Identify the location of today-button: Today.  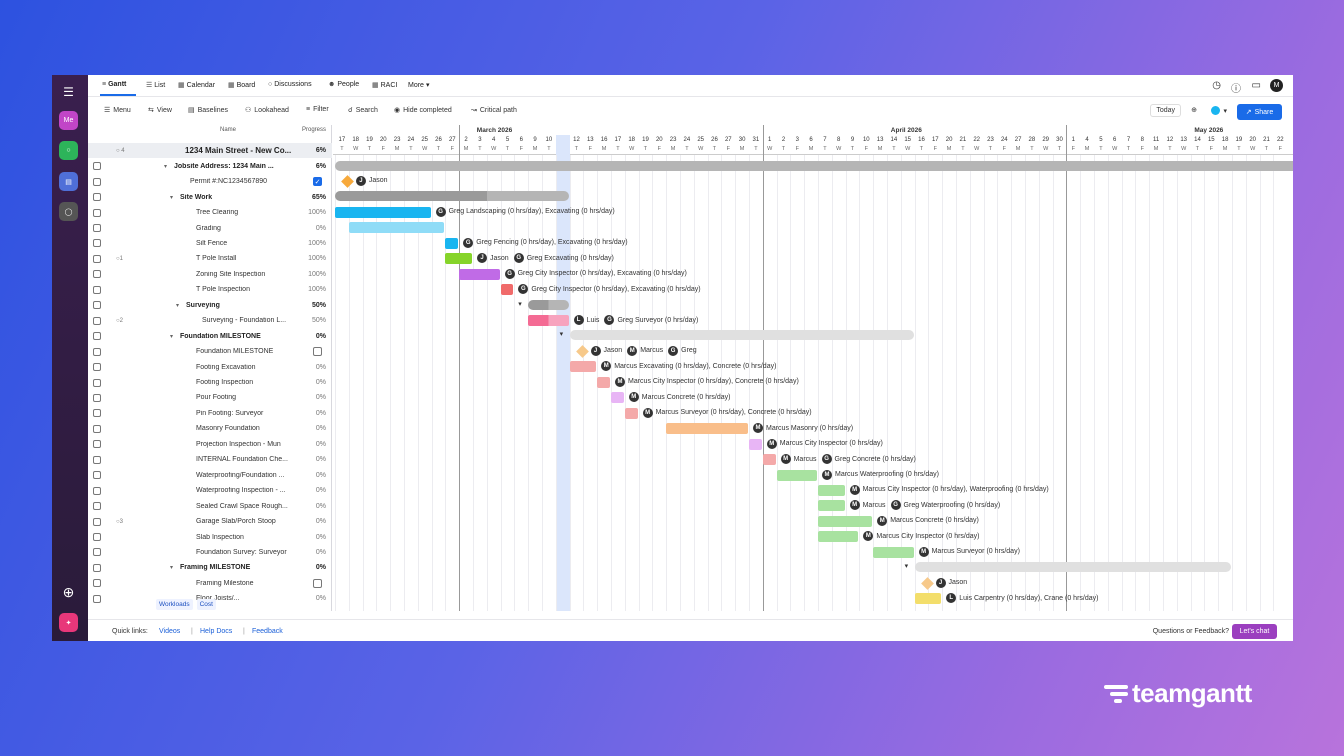
(1165, 110).